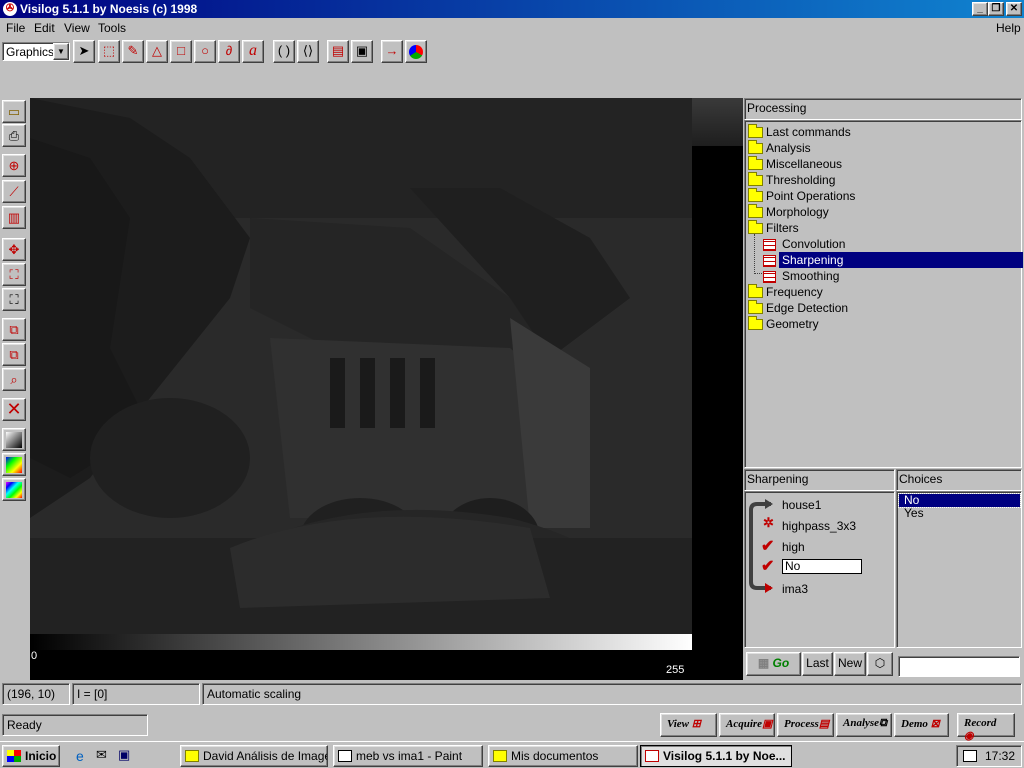 The width and height of the screenshot is (1024, 768). What do you see at coordinates (14, 409) in the screenshot?
I see `delete-icon: ✕` at bounding box center [14, 409].